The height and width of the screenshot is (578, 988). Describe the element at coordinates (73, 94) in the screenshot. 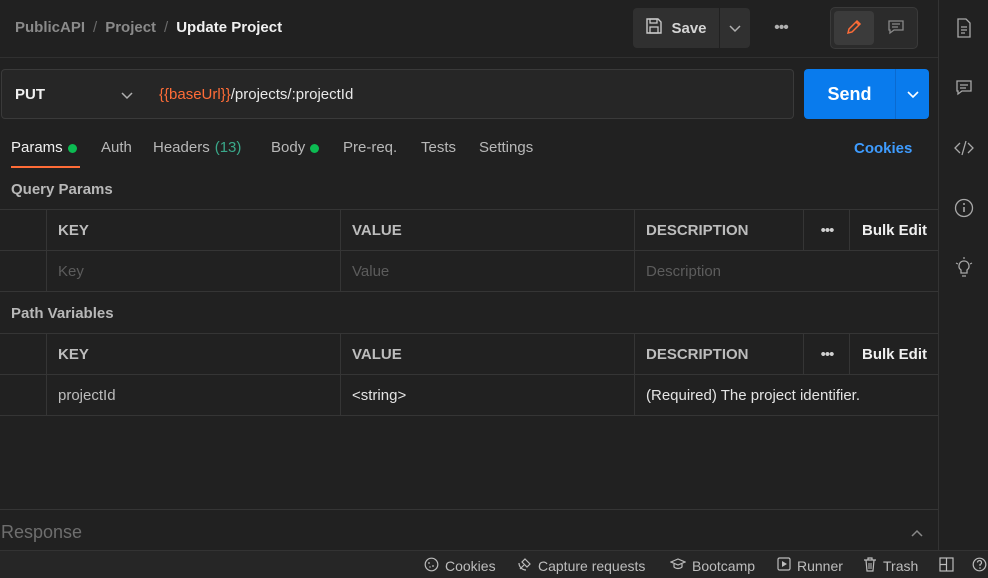

I see `method-select: PUT` at that location.